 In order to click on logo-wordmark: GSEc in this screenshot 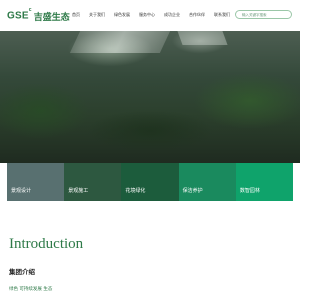, I will do `click(19, 14)`.